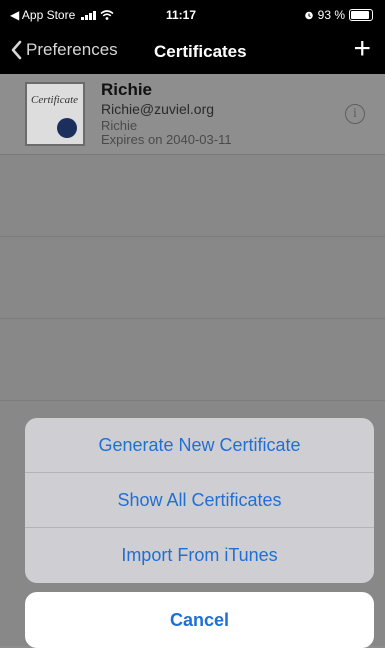  Describe the element at coordinates (181, 15) in the screenshot. I see `status-time: 11:17` at that location.